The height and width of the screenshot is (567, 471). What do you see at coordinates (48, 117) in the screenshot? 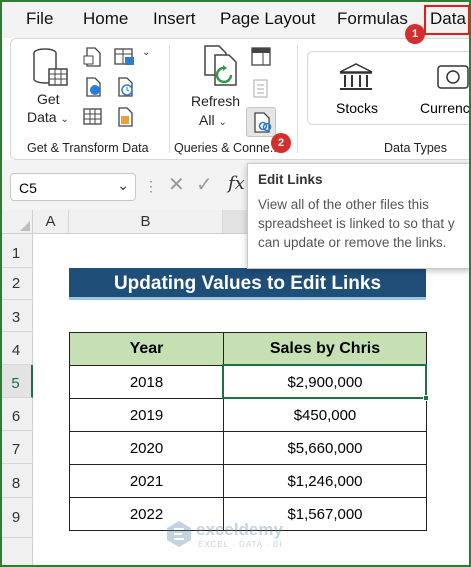
I see `get-data-label-2: Data ⌄` at bounding box center [48, 117].